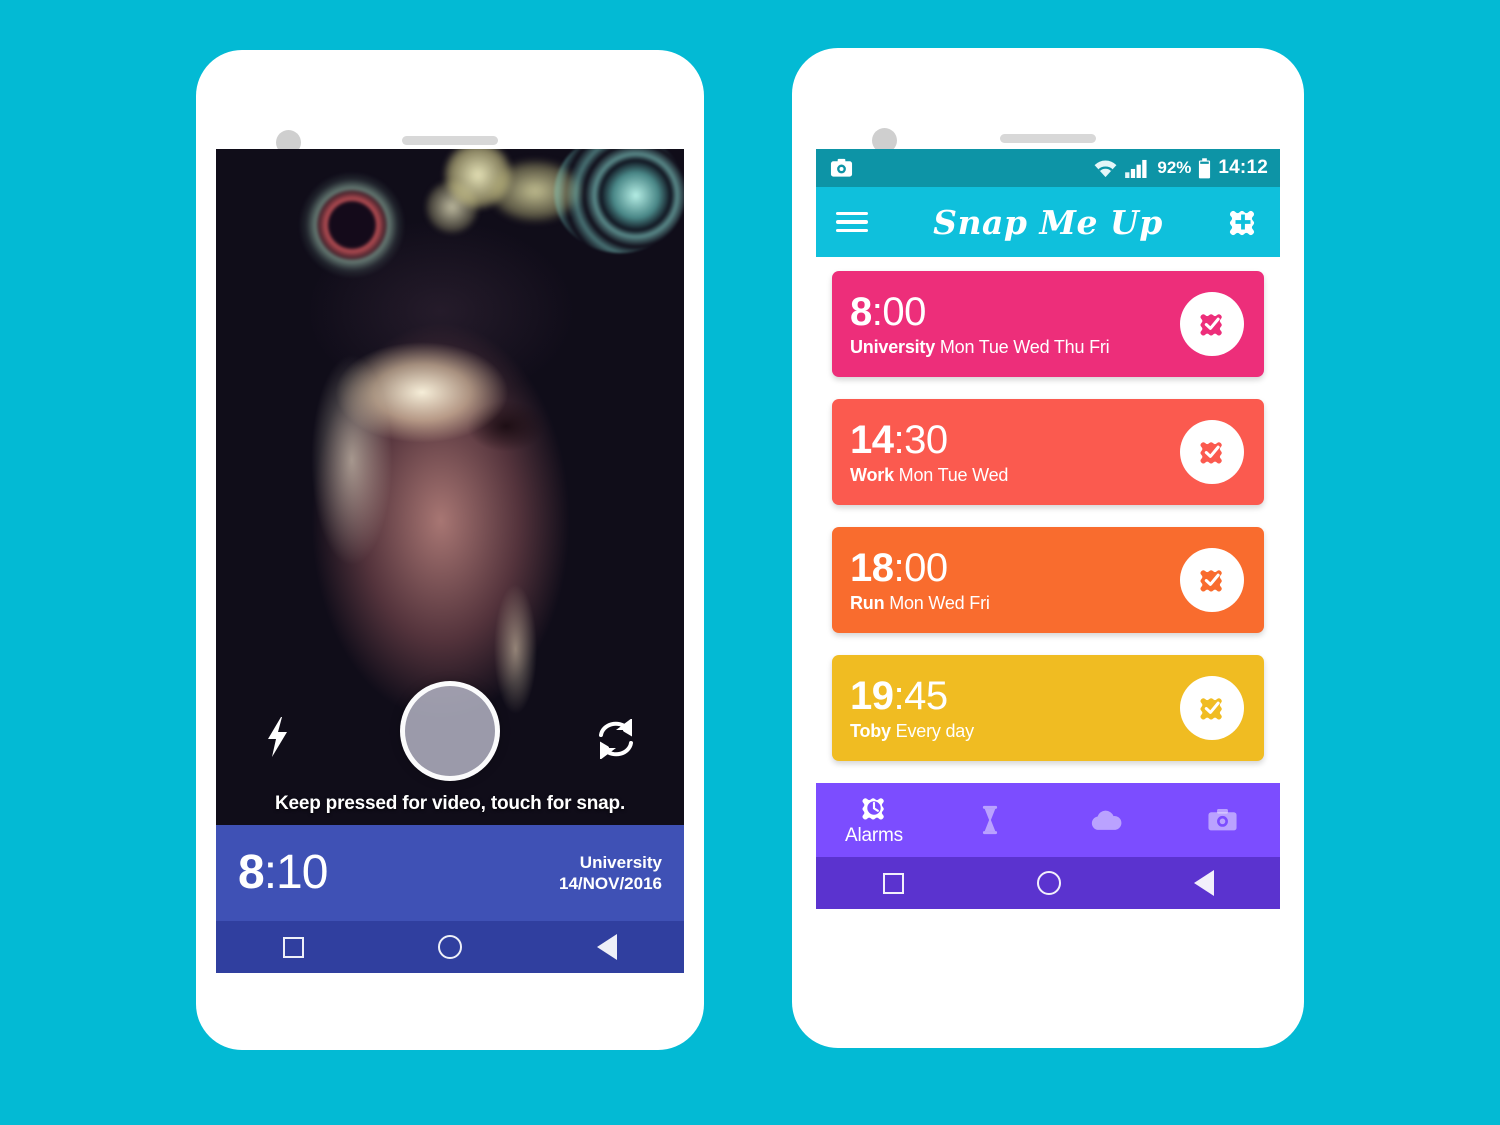 The width and height of the screenshot is (1500, 1125). I want to click on tab-camera, so click(1222, 820).